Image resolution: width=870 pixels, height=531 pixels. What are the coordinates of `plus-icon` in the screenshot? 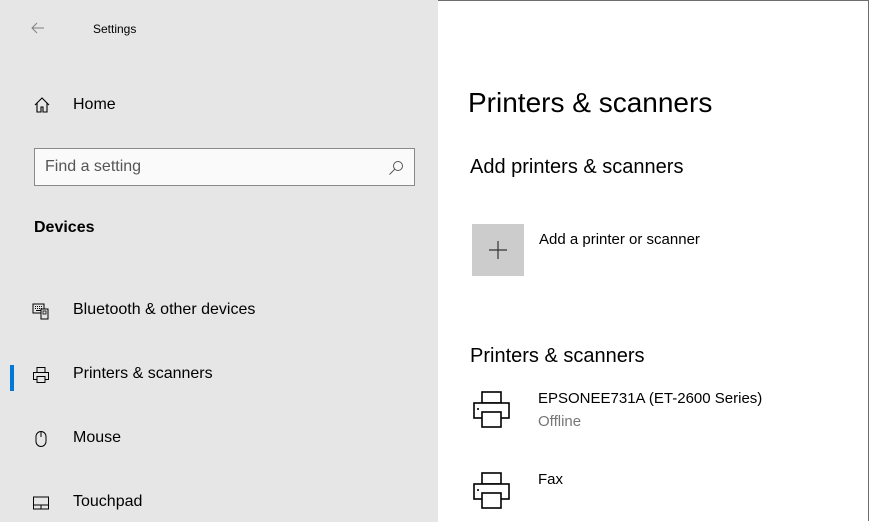 It's located at (498, 250).